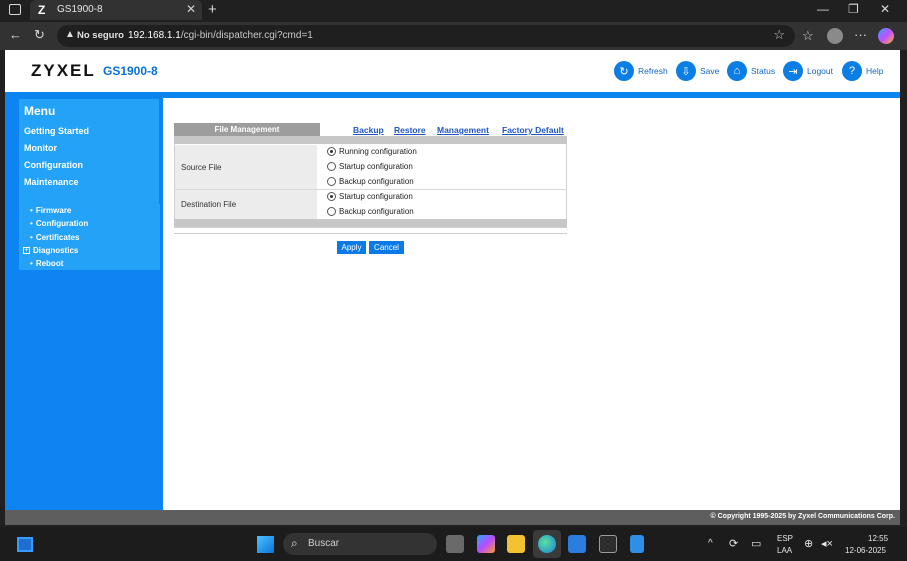 The height and width of the screenshot is (561, 907). Describe the element at coordinates (878, 538) in the screenshot. I see `clock-time: 12:55` at that location.